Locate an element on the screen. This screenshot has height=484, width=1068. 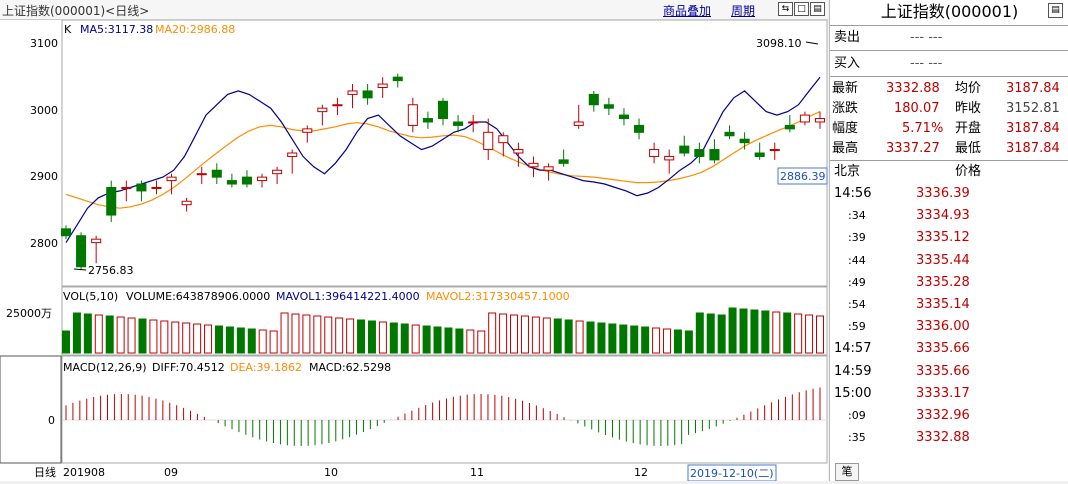
tick-price: 3336.39 is located at coordinates (943, 193).